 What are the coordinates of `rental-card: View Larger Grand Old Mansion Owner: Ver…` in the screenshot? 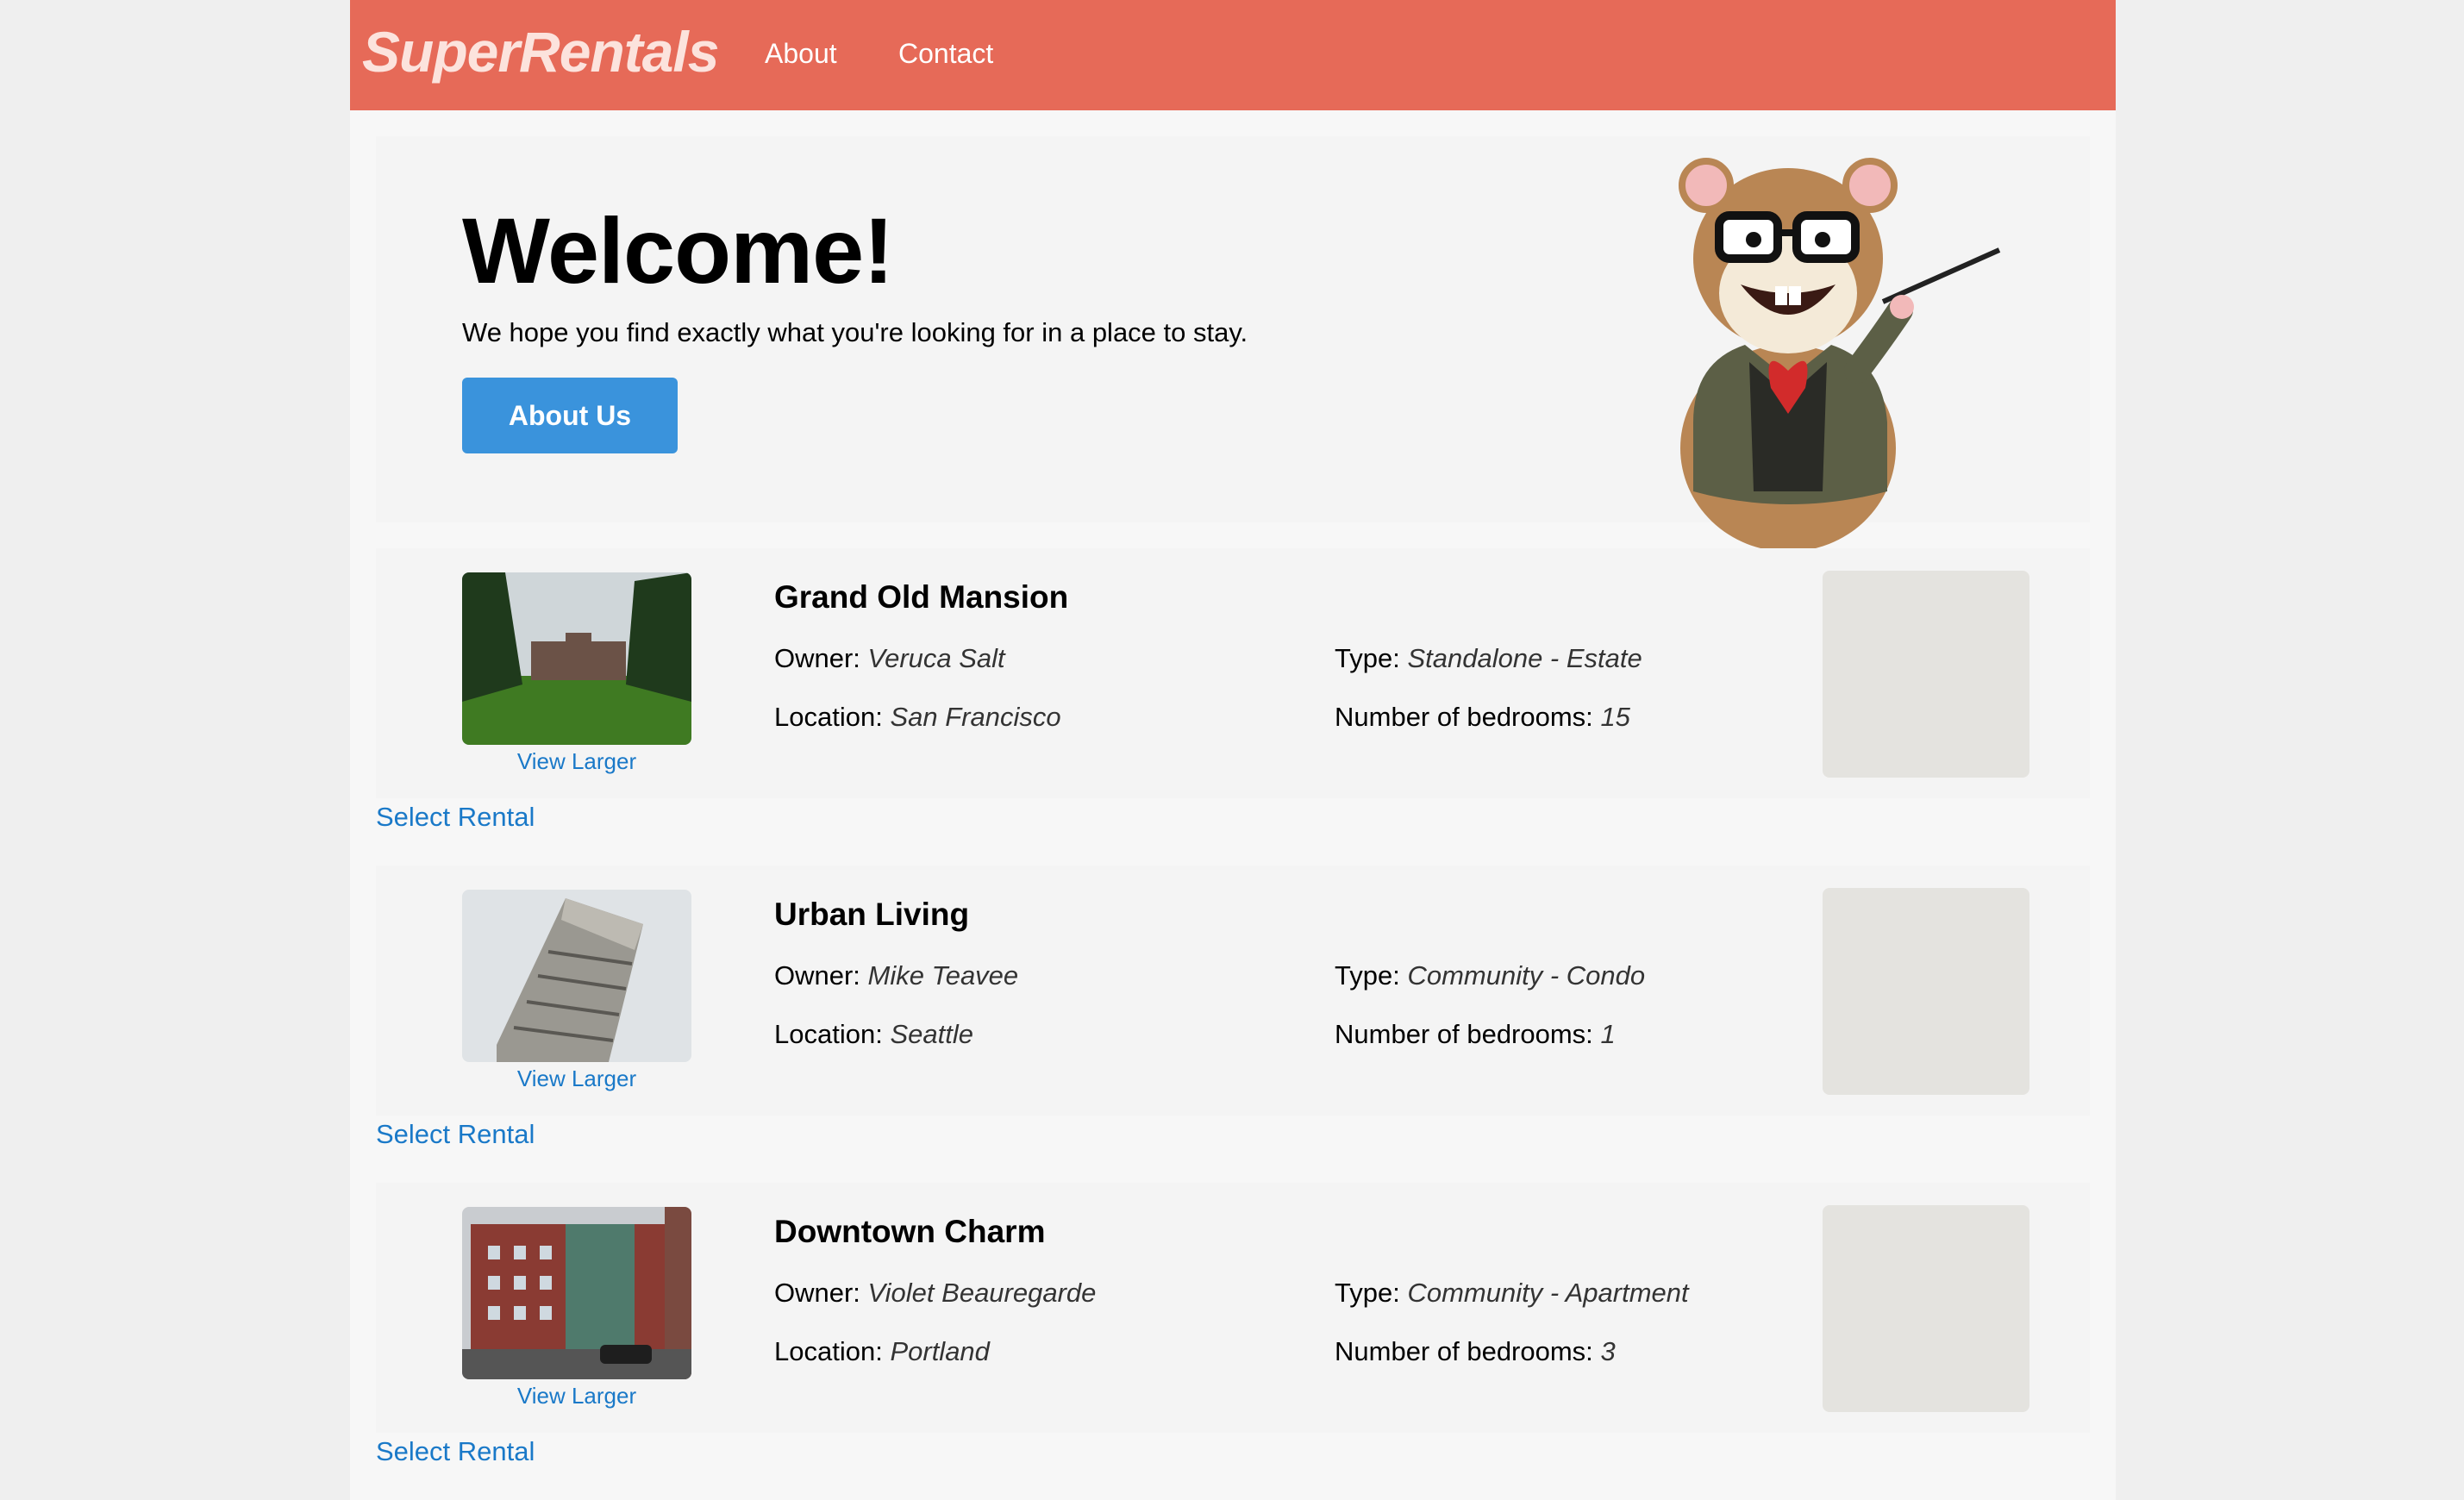 It's located at (1233, 673).